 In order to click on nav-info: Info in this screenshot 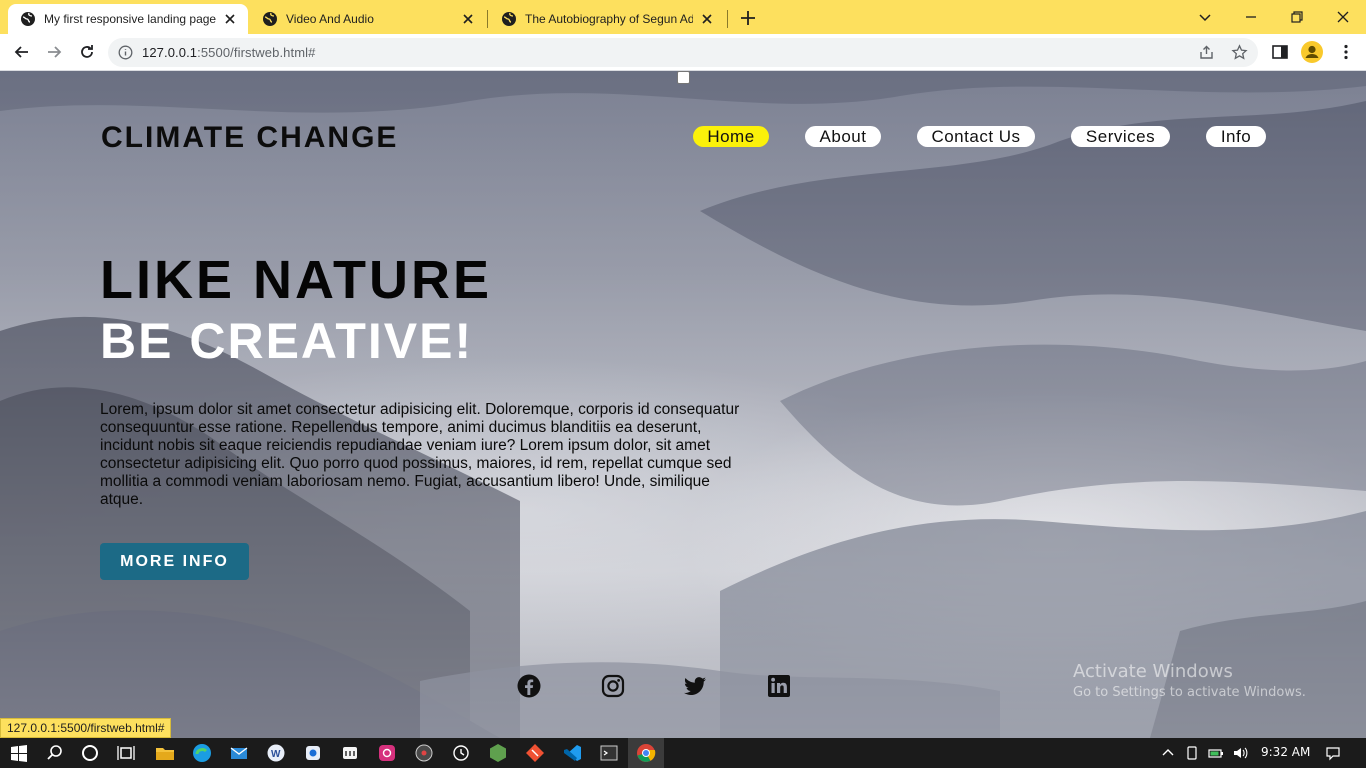, I will do `click(1236, 136)`.